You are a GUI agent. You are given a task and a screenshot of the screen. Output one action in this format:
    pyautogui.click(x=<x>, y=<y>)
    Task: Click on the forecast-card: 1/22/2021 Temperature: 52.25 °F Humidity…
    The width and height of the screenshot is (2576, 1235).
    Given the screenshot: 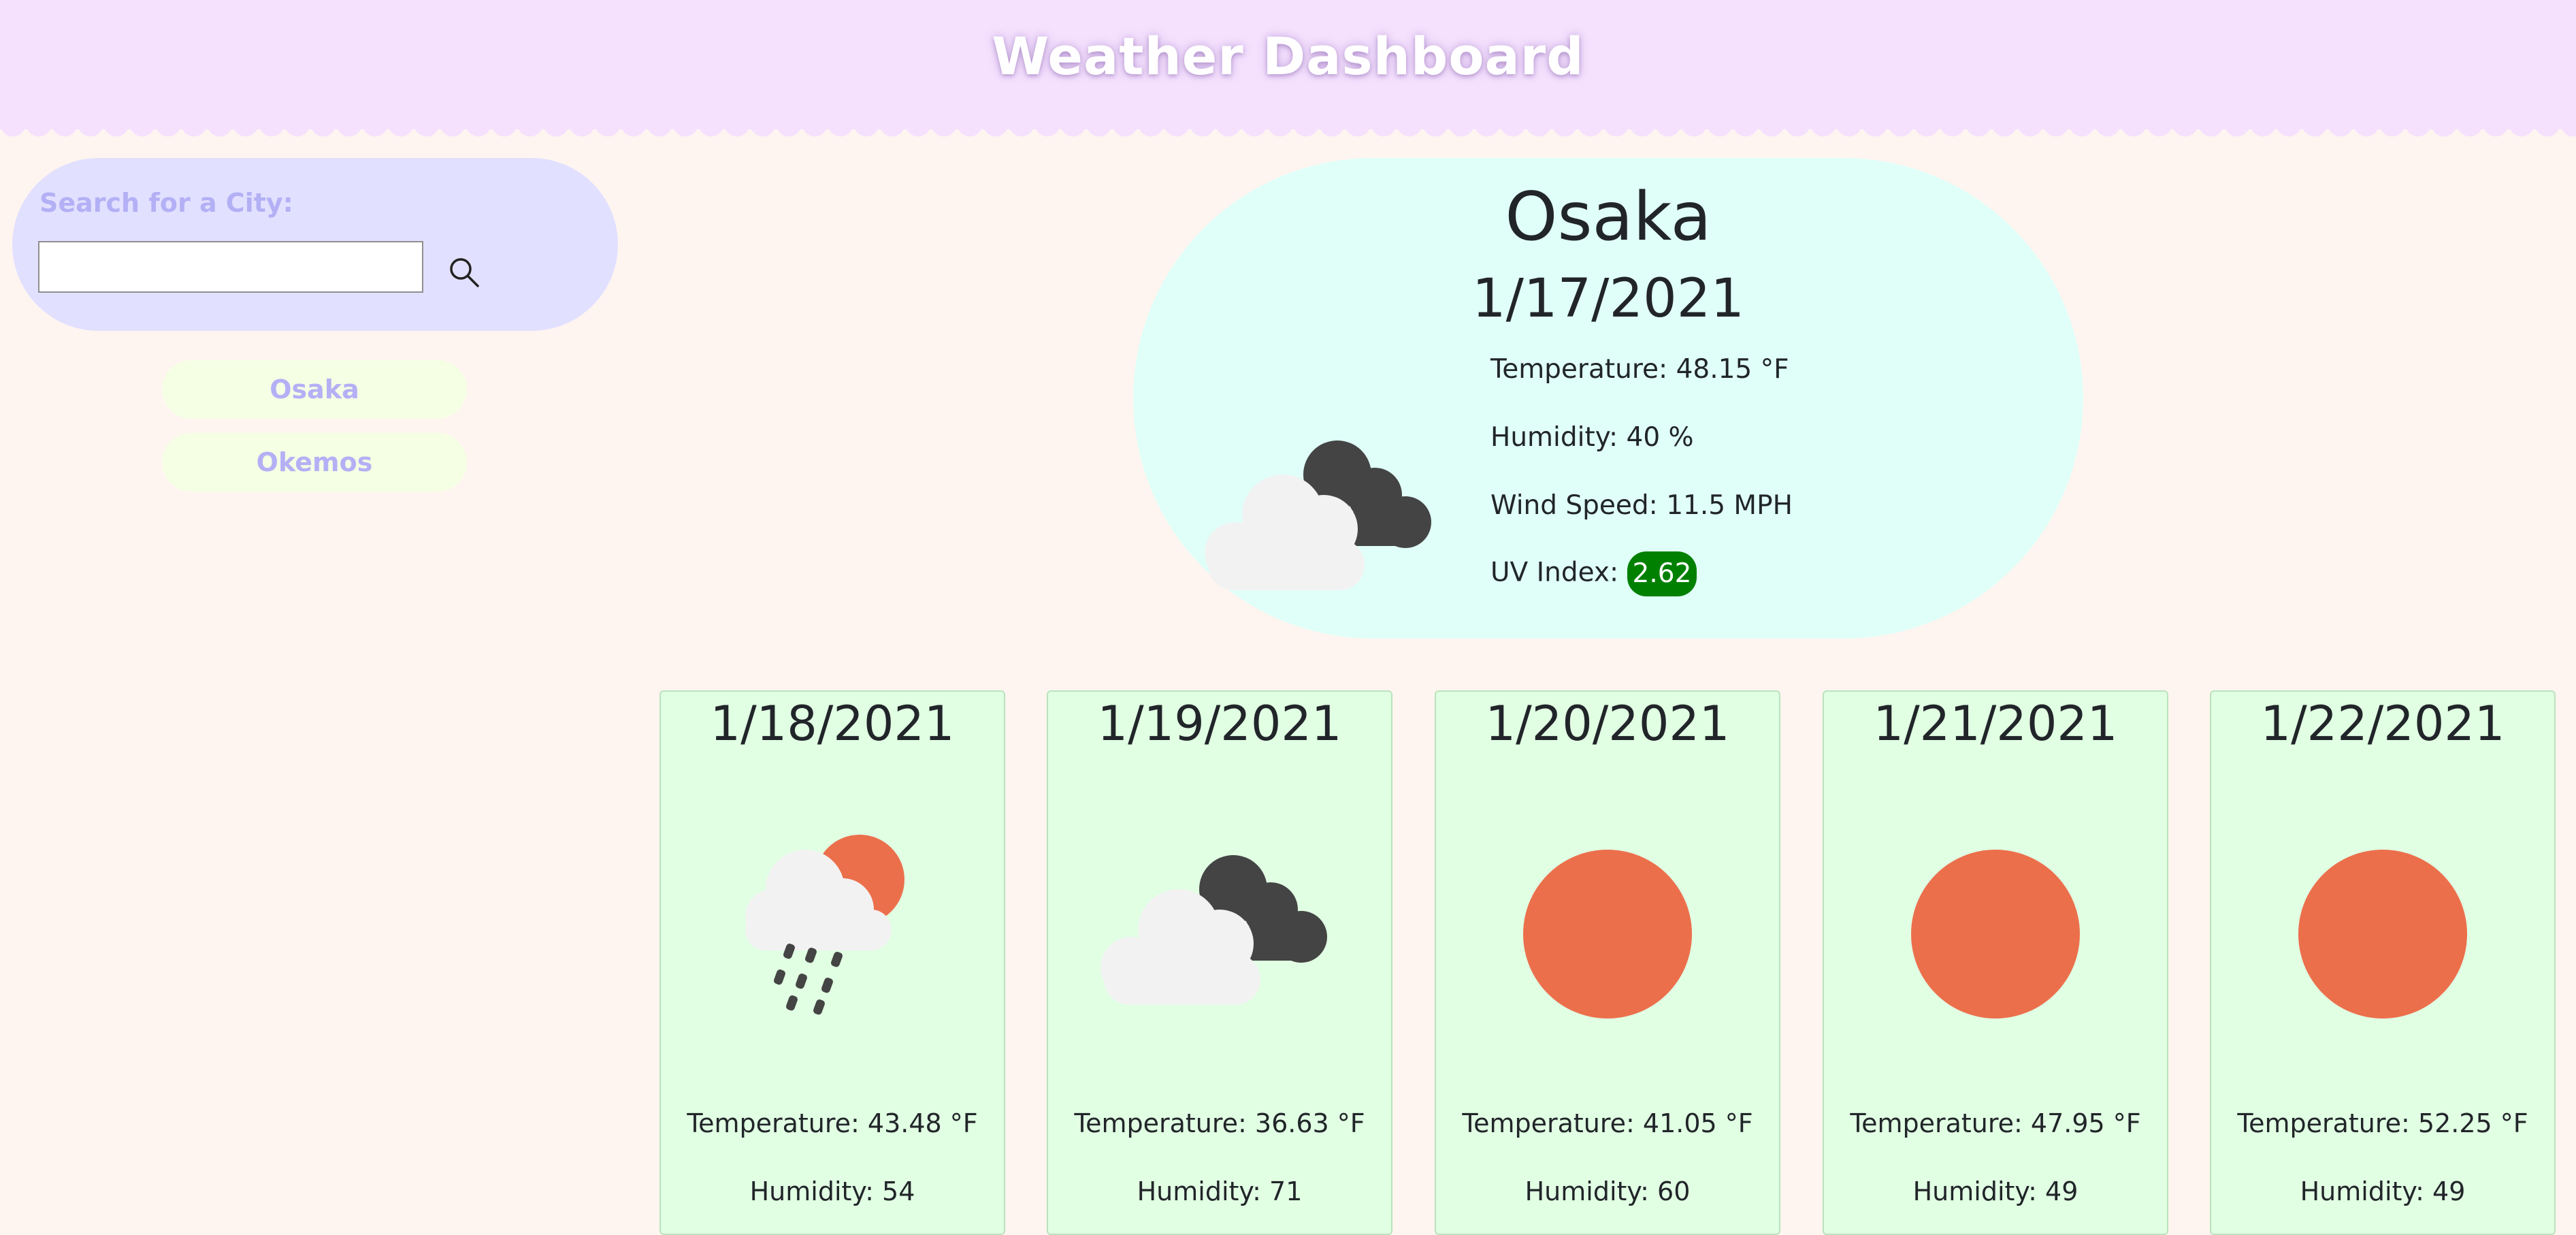 What is the action you would take?
    pyautogui.click(x=2383, y=962)
    